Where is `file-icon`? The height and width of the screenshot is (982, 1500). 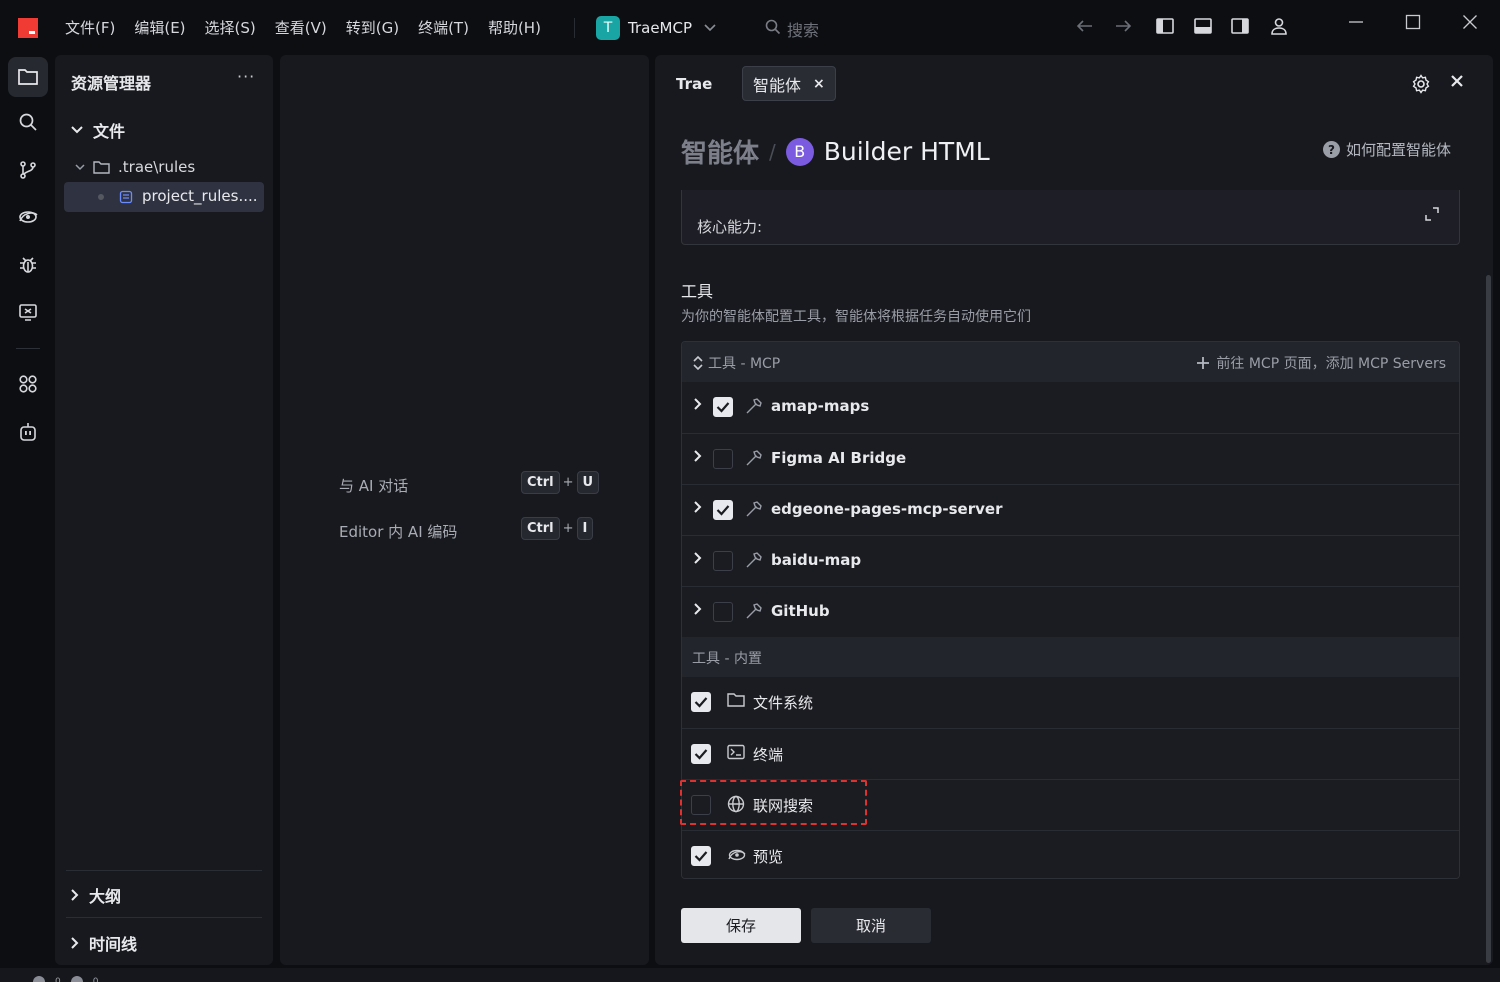
file-icon is located at coordinates (126, 197).